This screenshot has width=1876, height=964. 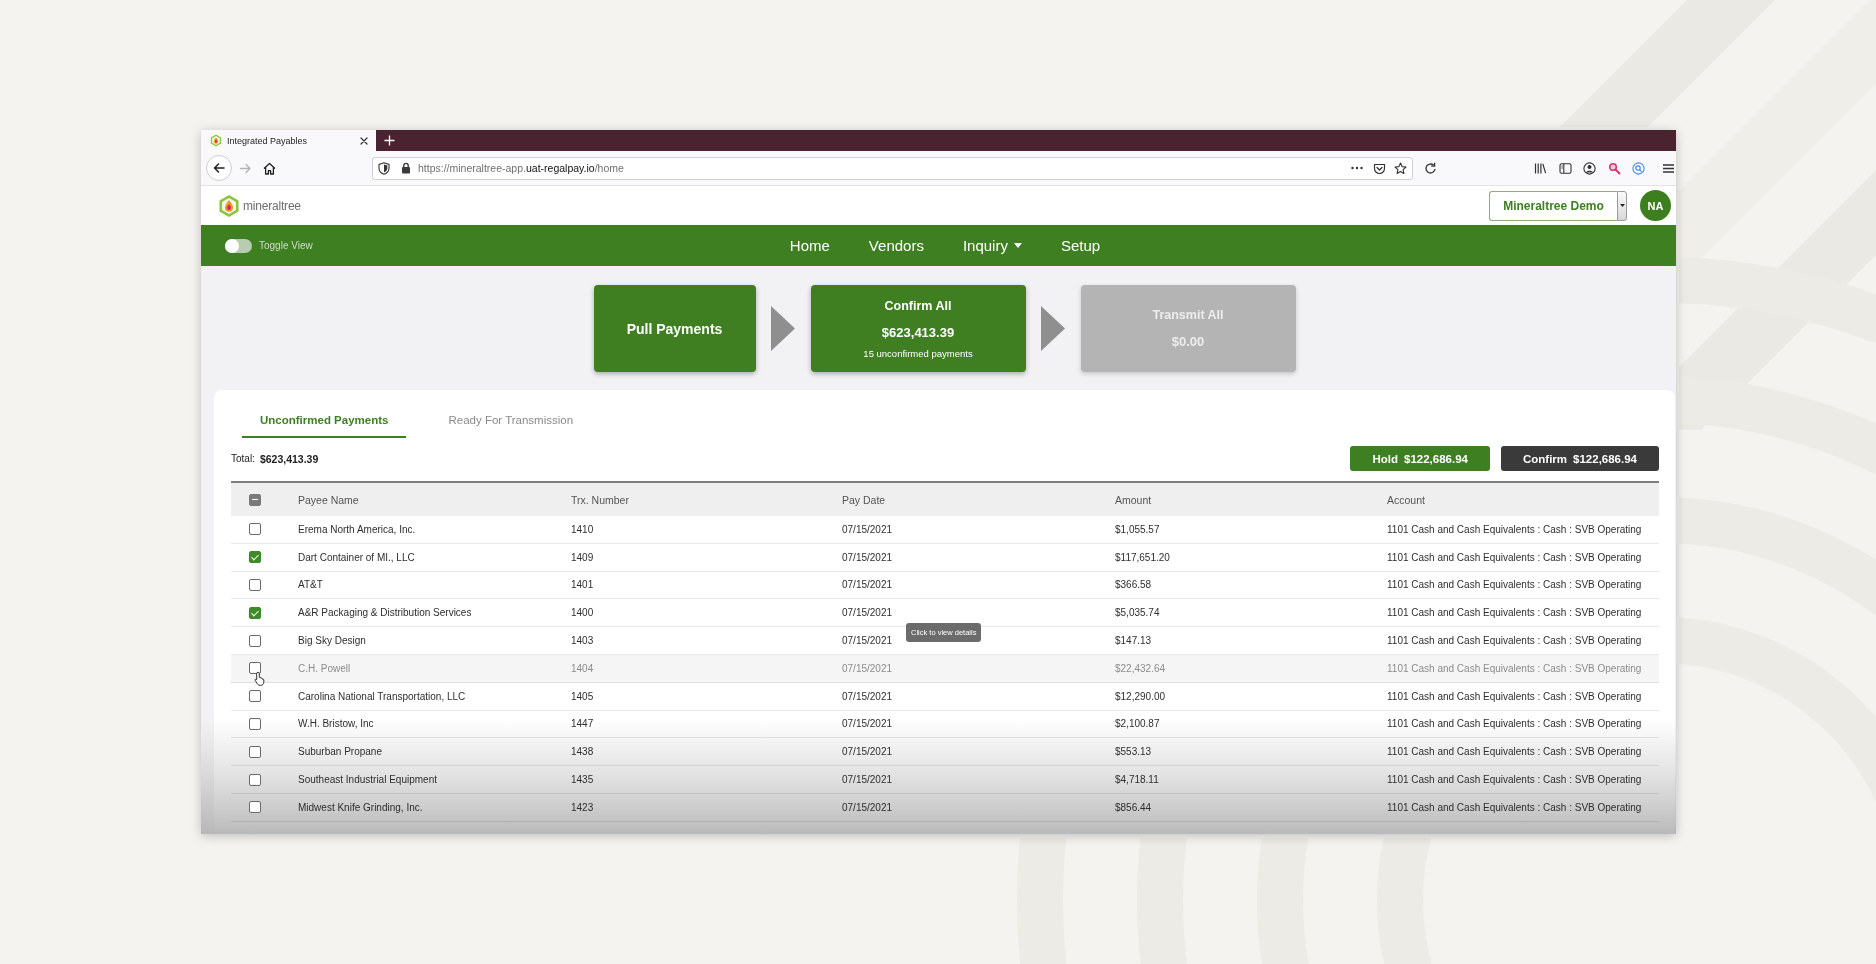 I want to click on shield-chevron-icon, so click(x=1379, y=168).